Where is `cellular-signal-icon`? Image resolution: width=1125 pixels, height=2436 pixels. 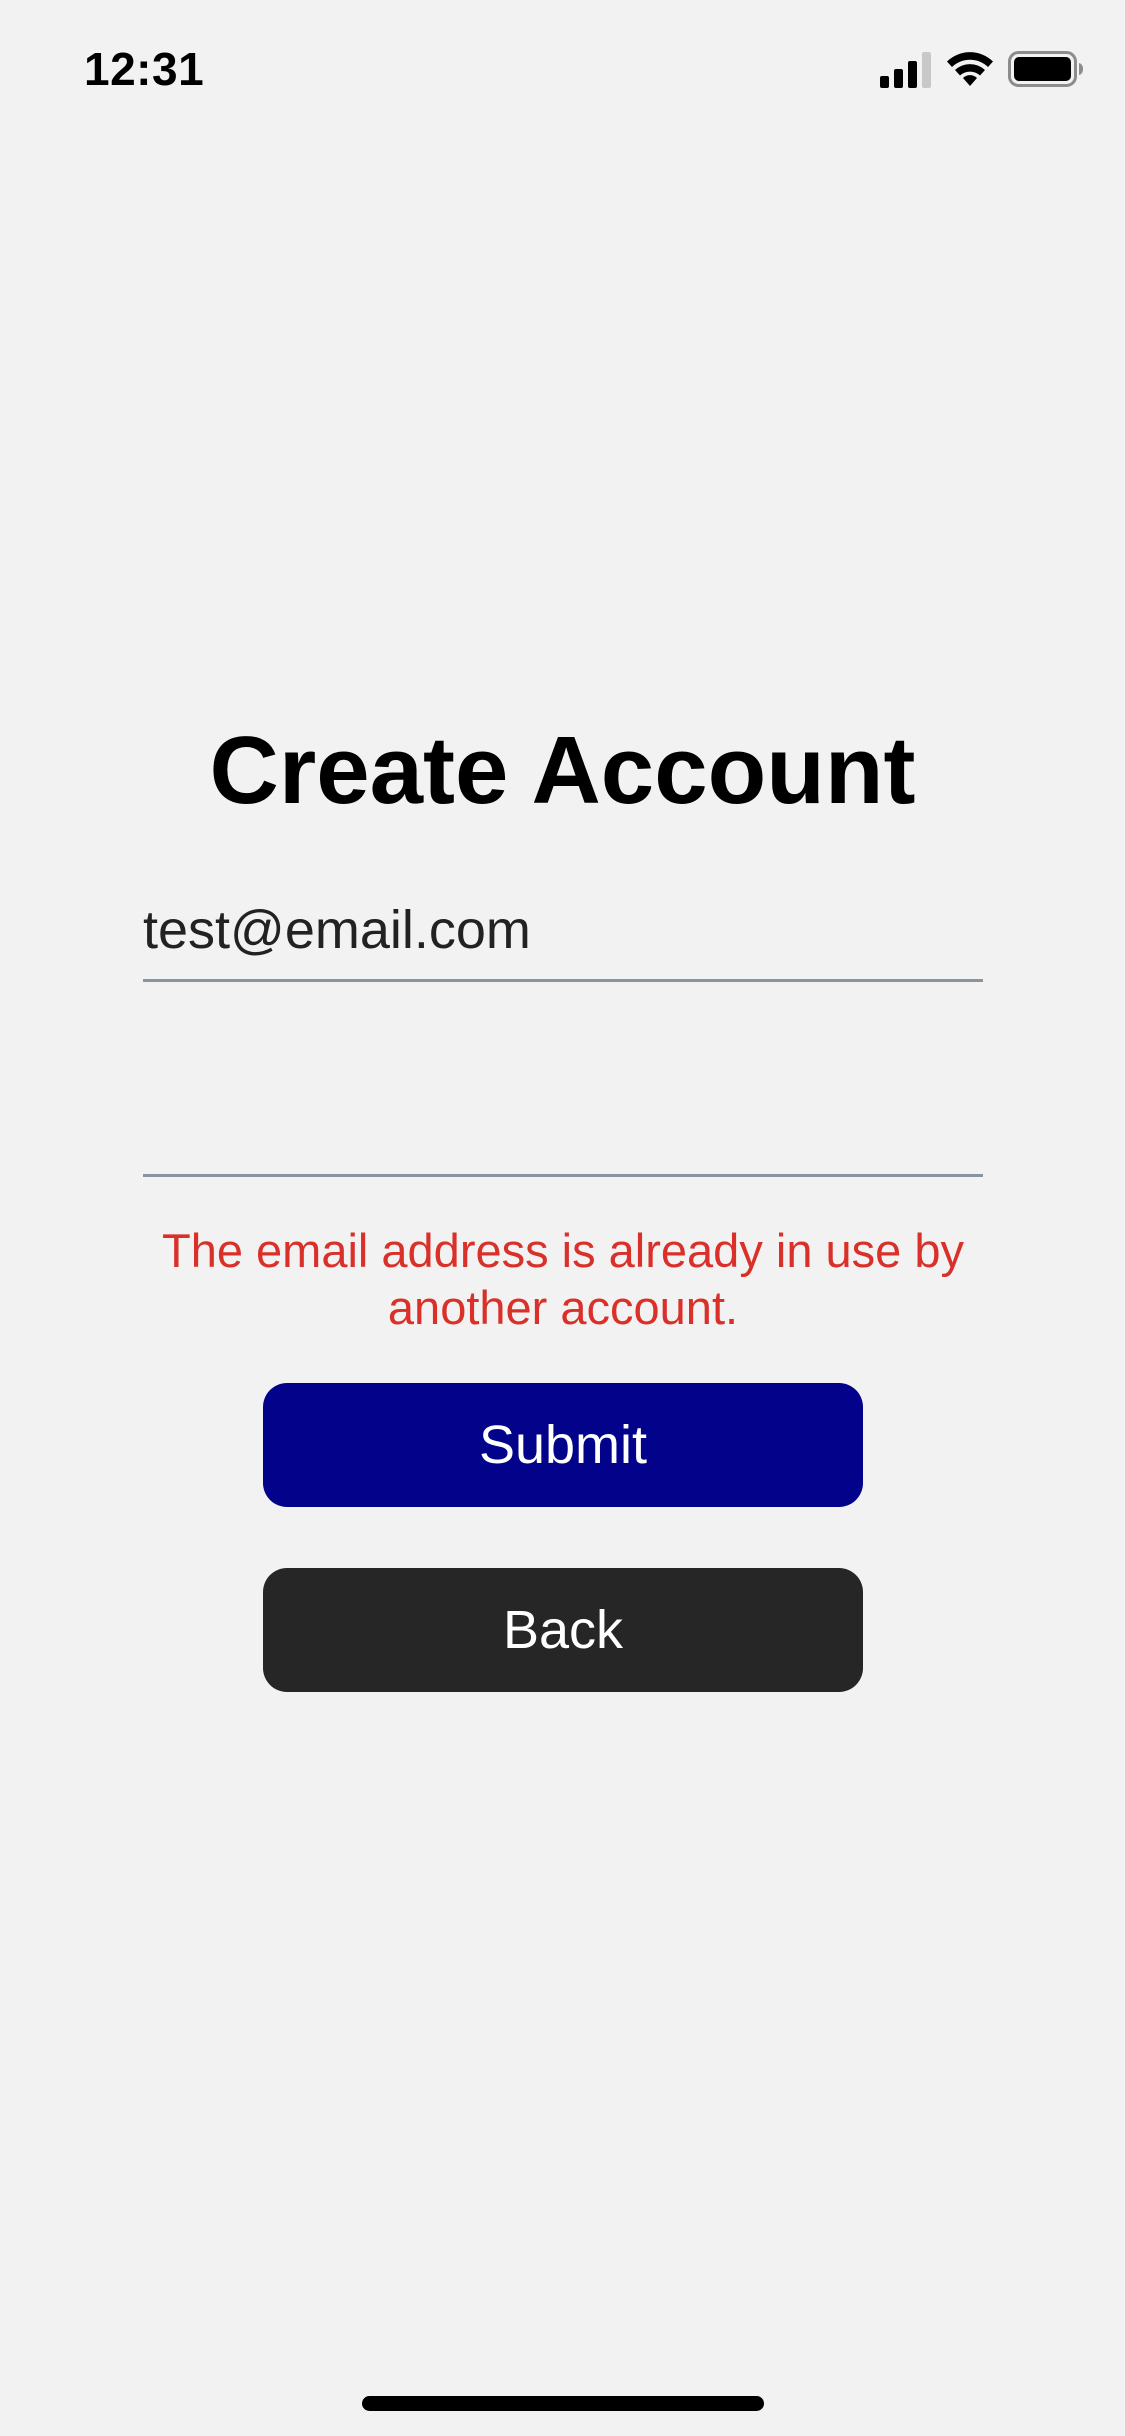 cellular-signal-icon is located at coordinates (905, 70).